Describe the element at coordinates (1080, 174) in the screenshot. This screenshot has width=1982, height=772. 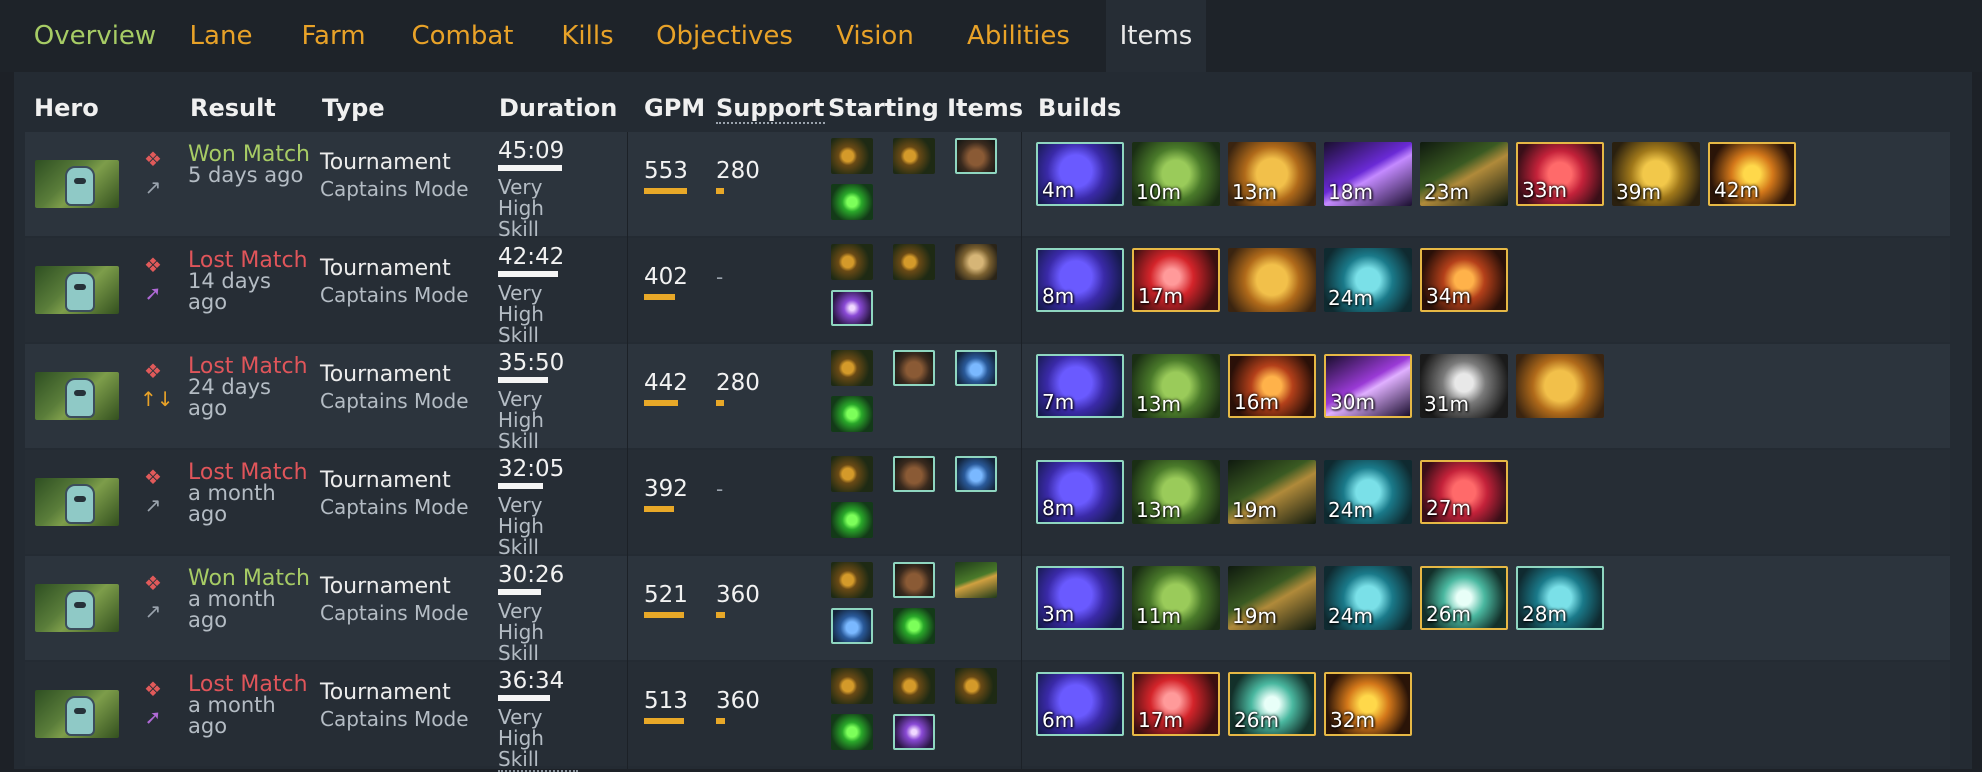
I see `build-item: 4m` at that location.